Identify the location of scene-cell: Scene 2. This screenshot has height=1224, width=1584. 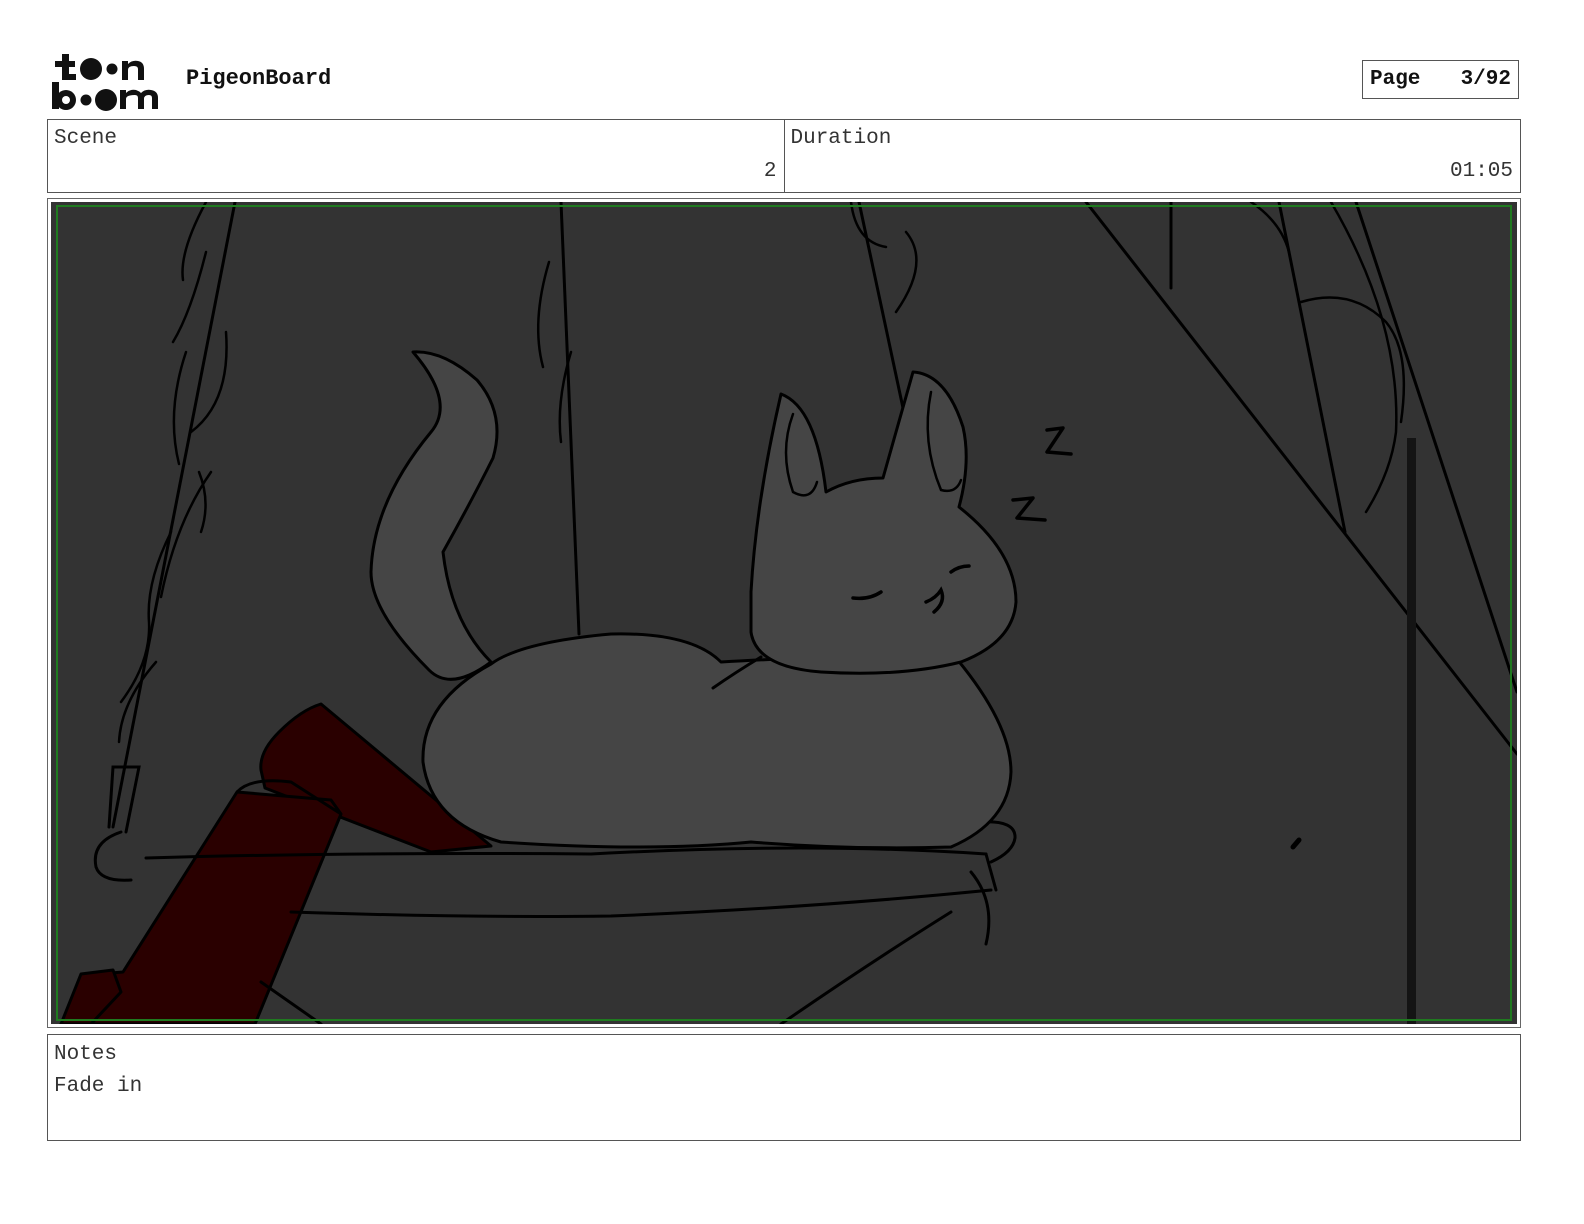
(416, 156).